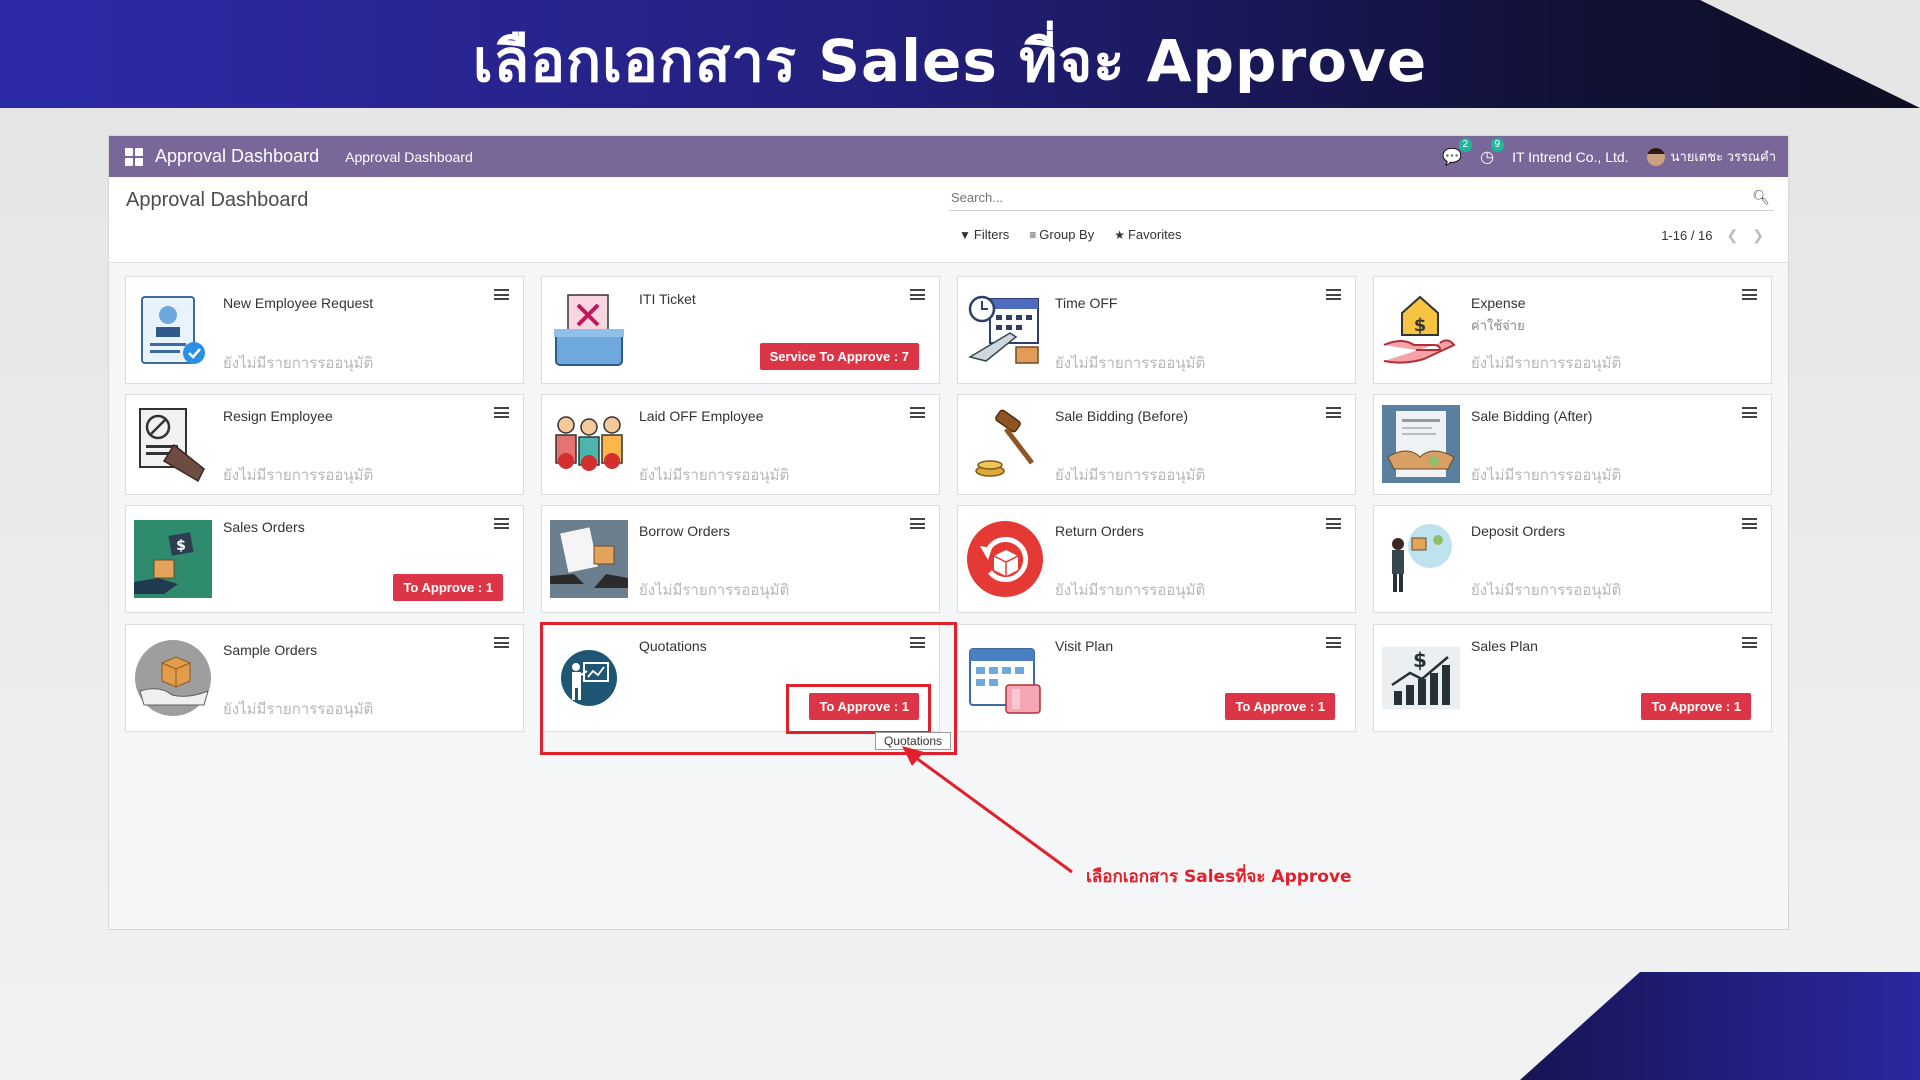 The image size is (1920, 1080). What do you see at coordinates (1733, 235) in the screenshot?
I see `pager-prev-icon: ❮` at bounding box center [1733, 235].